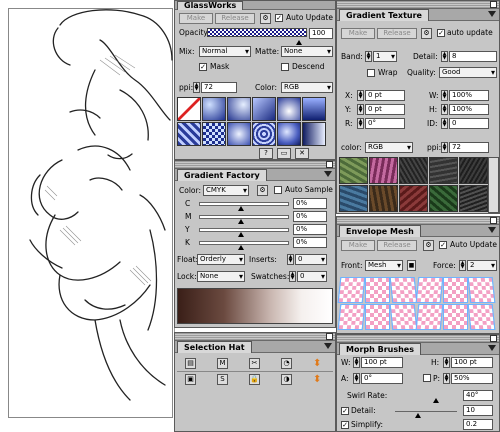  Describe the element at coordinates (382, 378) in the screenshot. I see `mb-a-field: 0°` at that location.